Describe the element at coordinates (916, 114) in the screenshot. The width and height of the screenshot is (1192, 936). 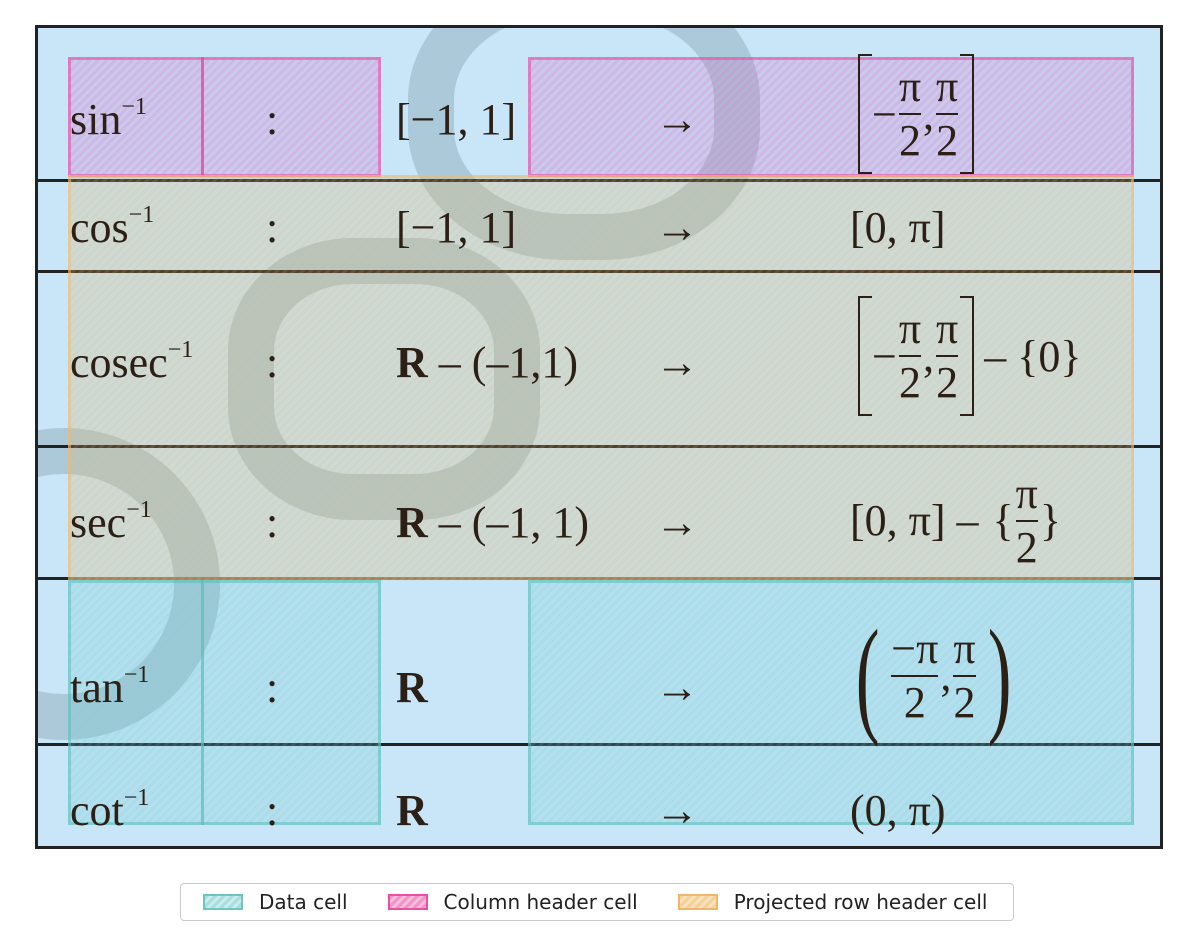
I see `range: − π2 , π2` at that location.